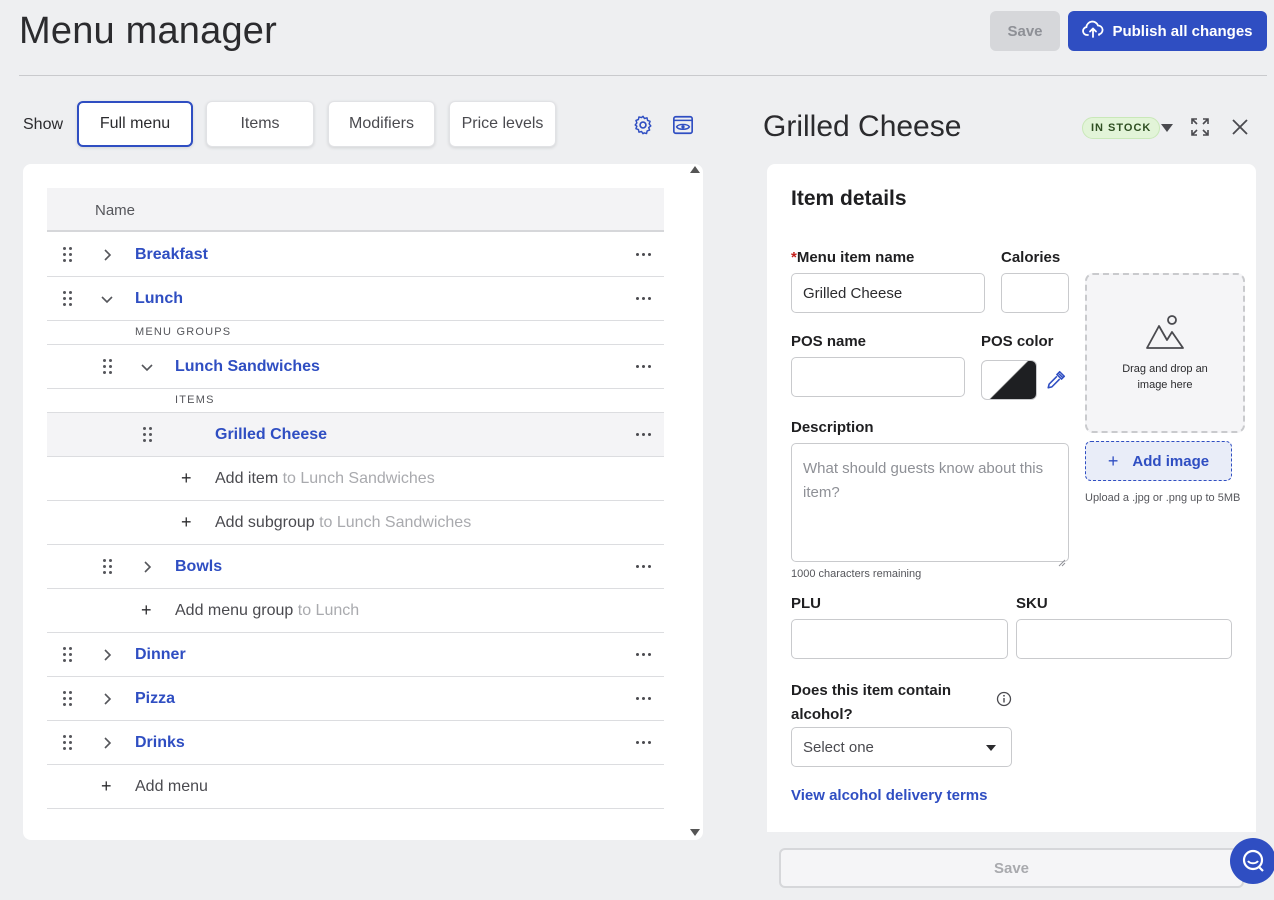  Describe the element at coordinates (325, 479) in the screenshot. I see `add-item-link: Add item to Lunch Sandwiches` at that location.